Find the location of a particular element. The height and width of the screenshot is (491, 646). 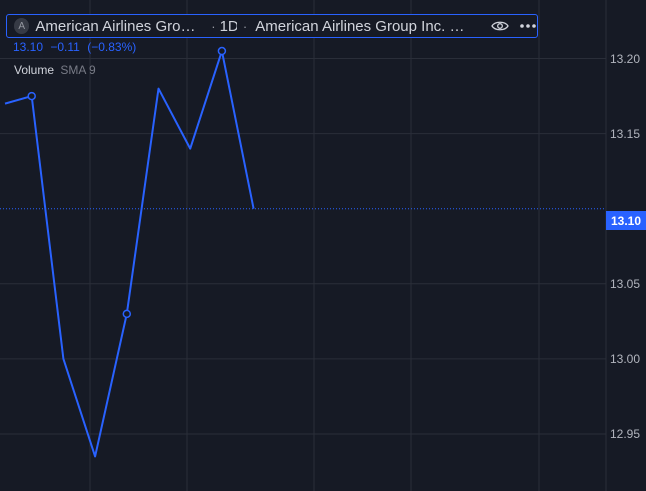

eye-icon is located at coordinates (500, 26).